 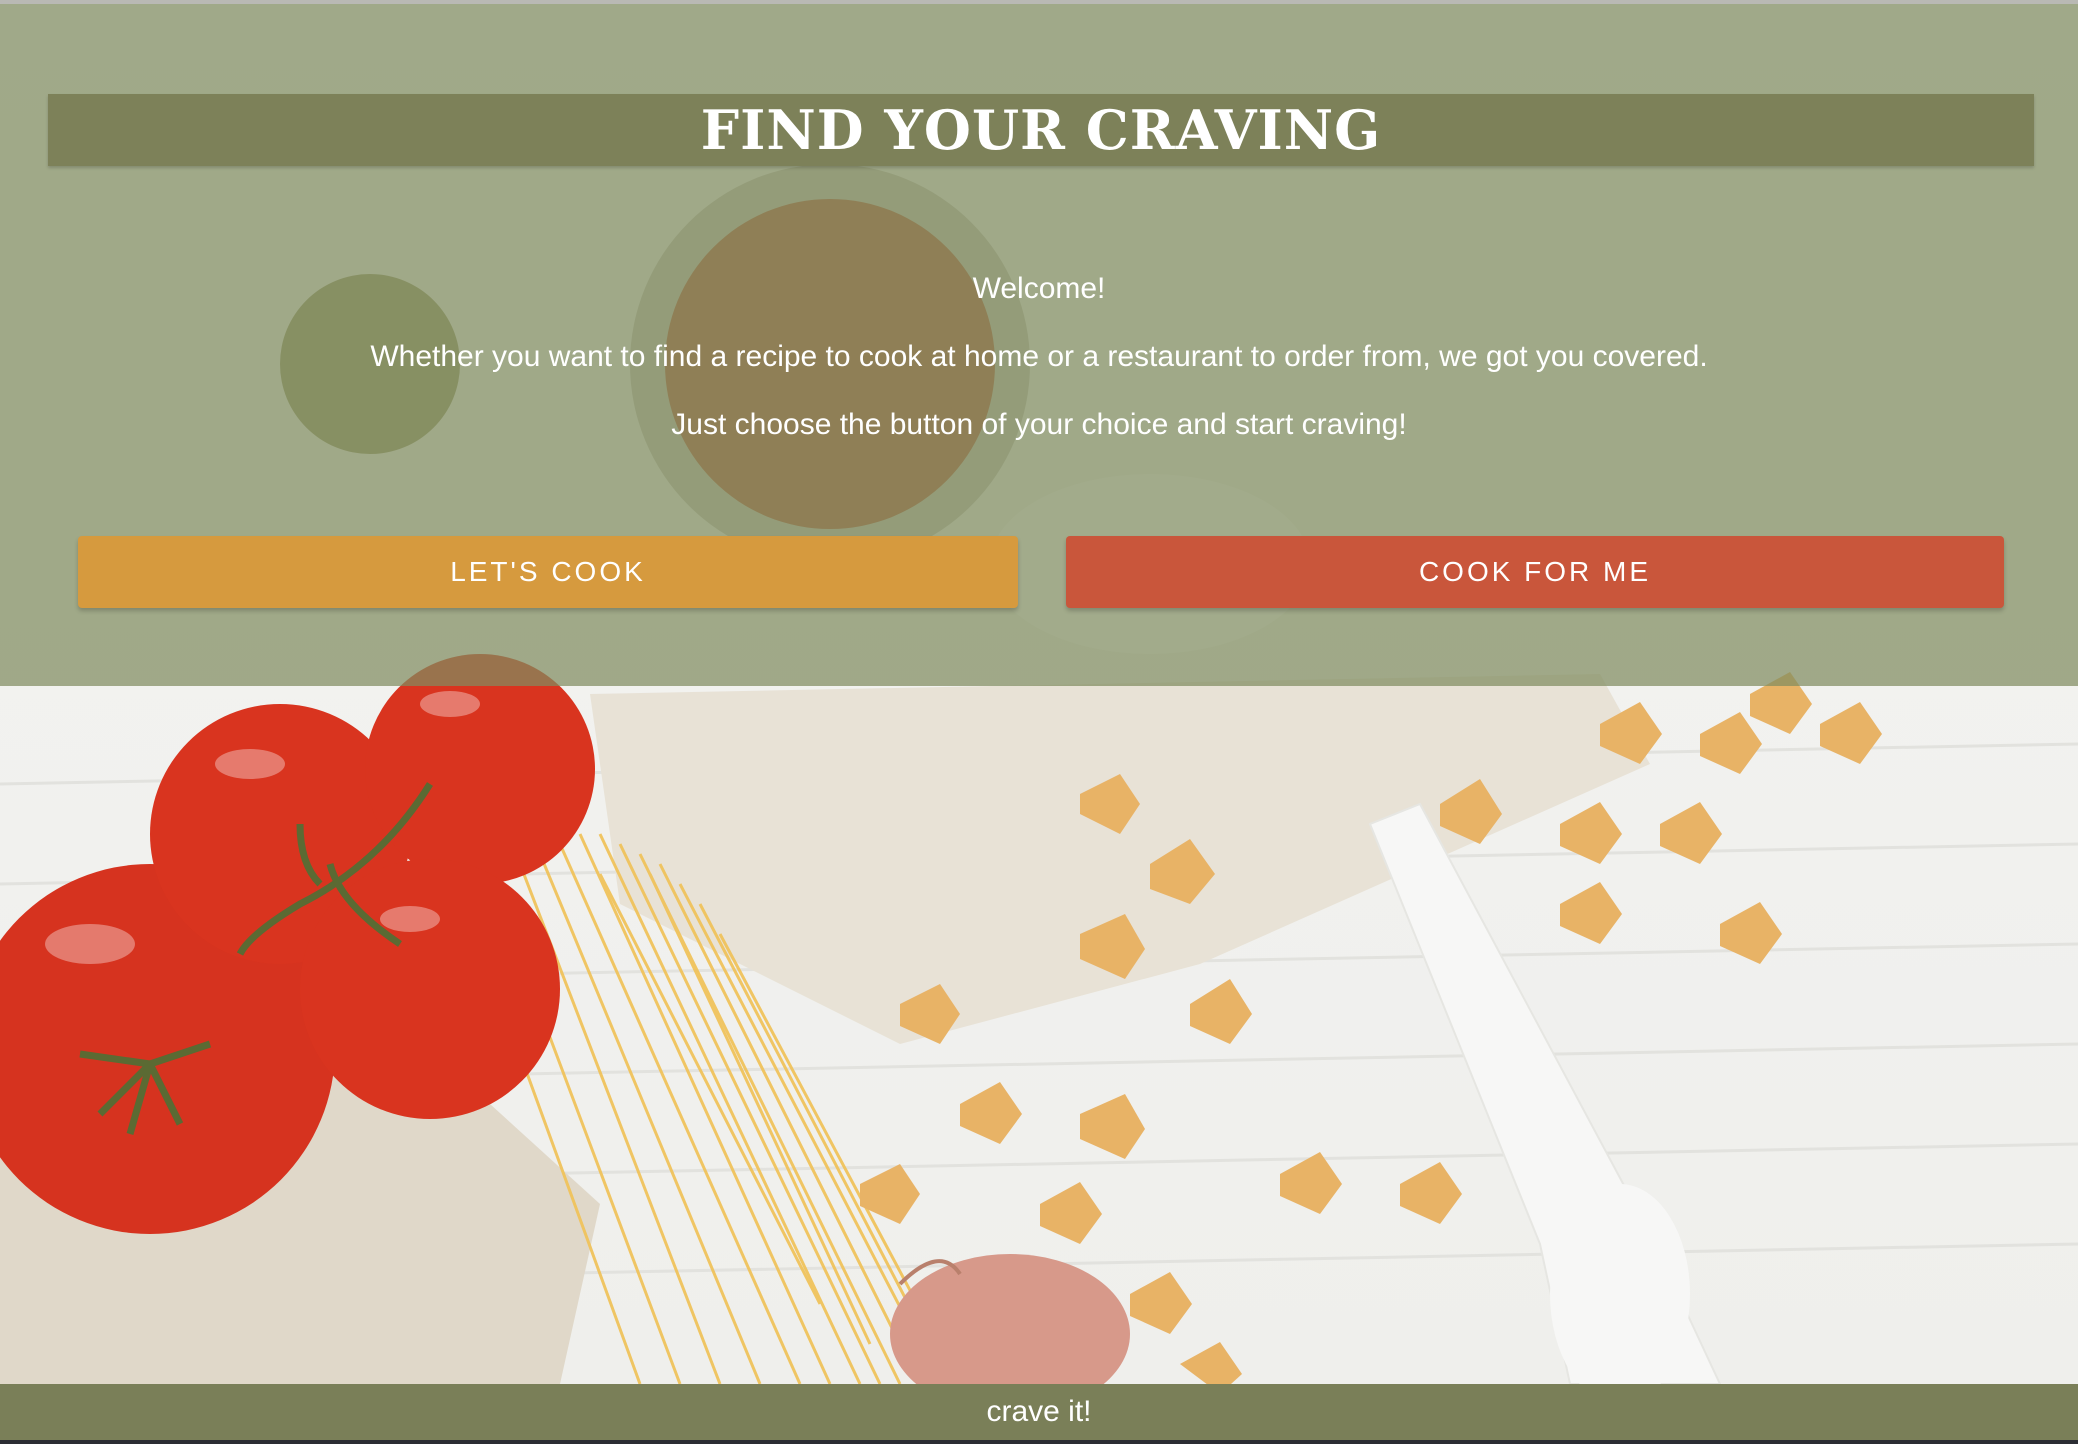 I want to click on lets-cook-button: LET'S COOK, so click(x=548, y=572).